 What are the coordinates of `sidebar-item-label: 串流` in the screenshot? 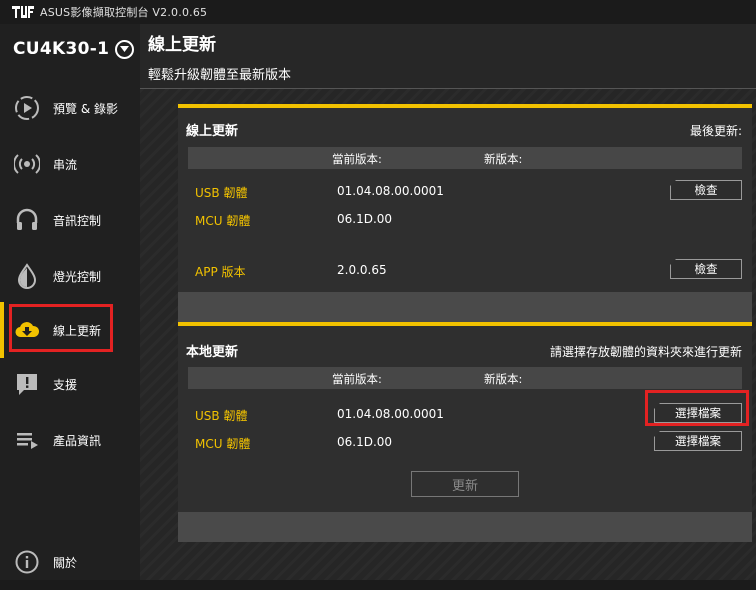 It's located at (65, 164).